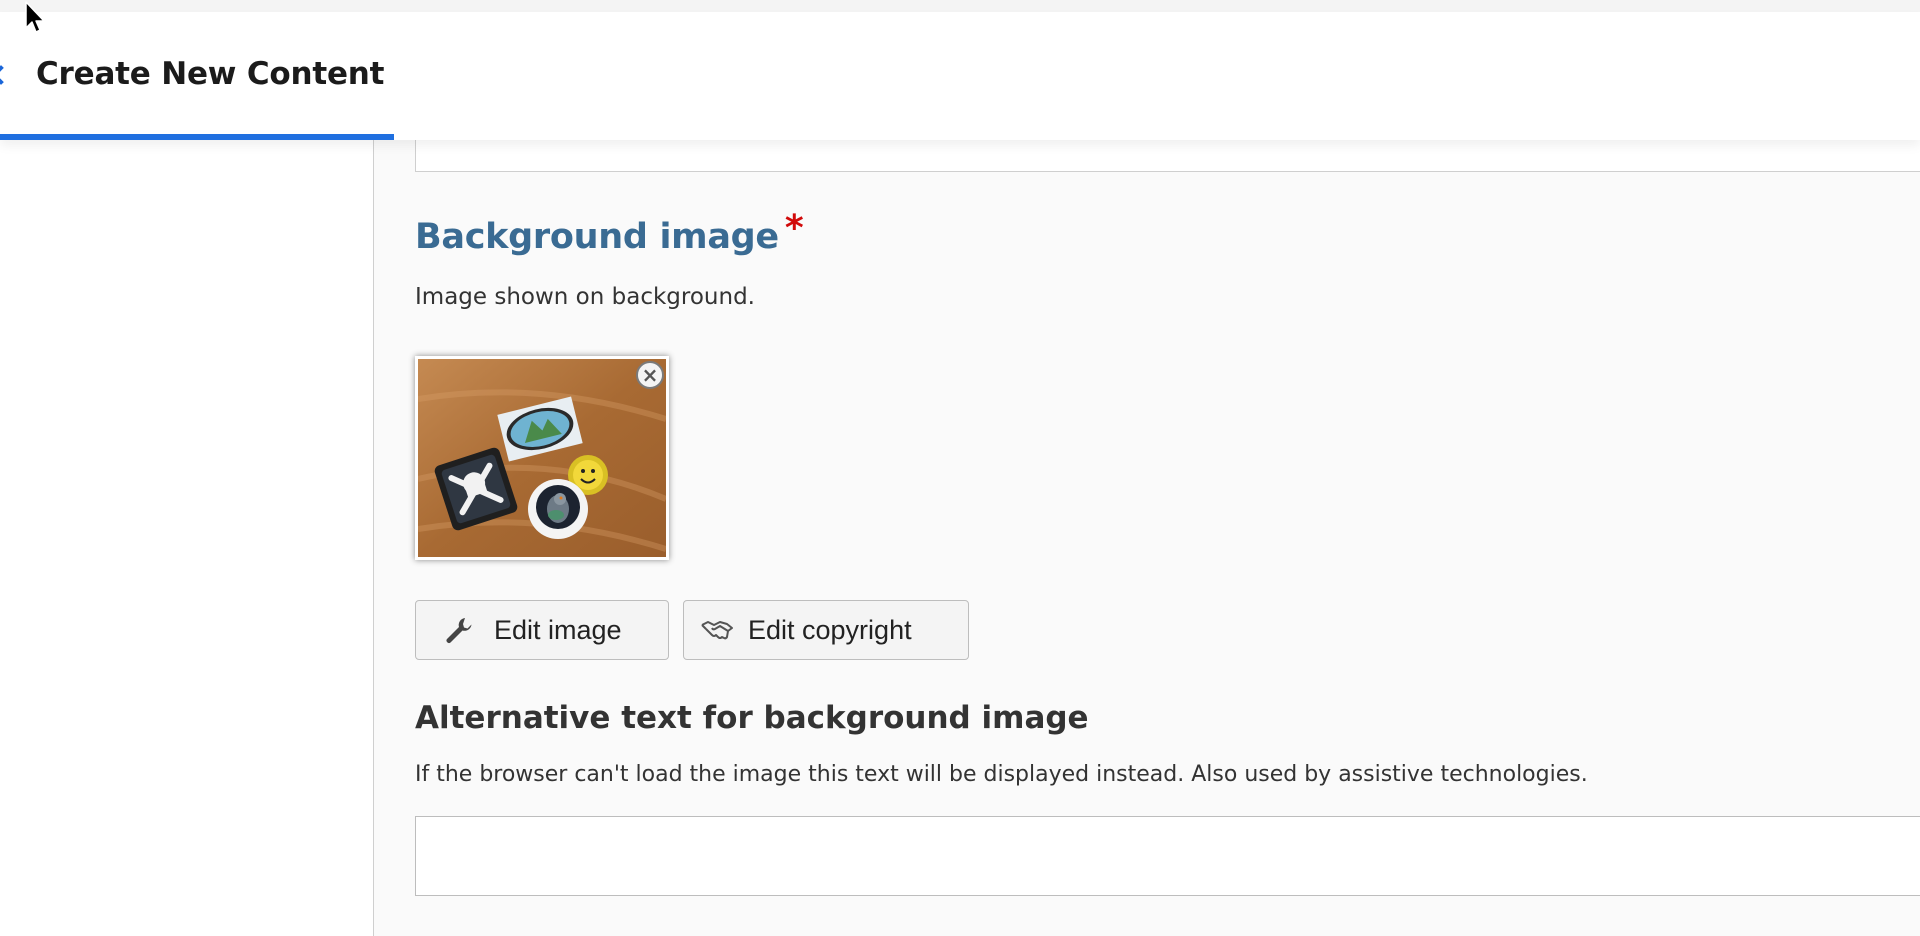 The width and height of the screenshot is (1920, 936). I want to click on alt-text-label: Alternative text for background image, so click(752, 718).